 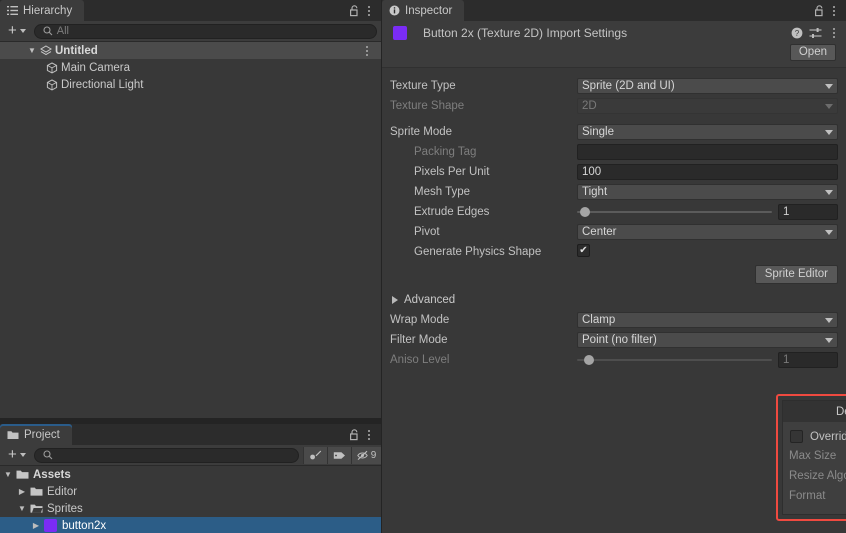 I want to click on assets-twisty-icon: ▼, so click(x=8, y=474).